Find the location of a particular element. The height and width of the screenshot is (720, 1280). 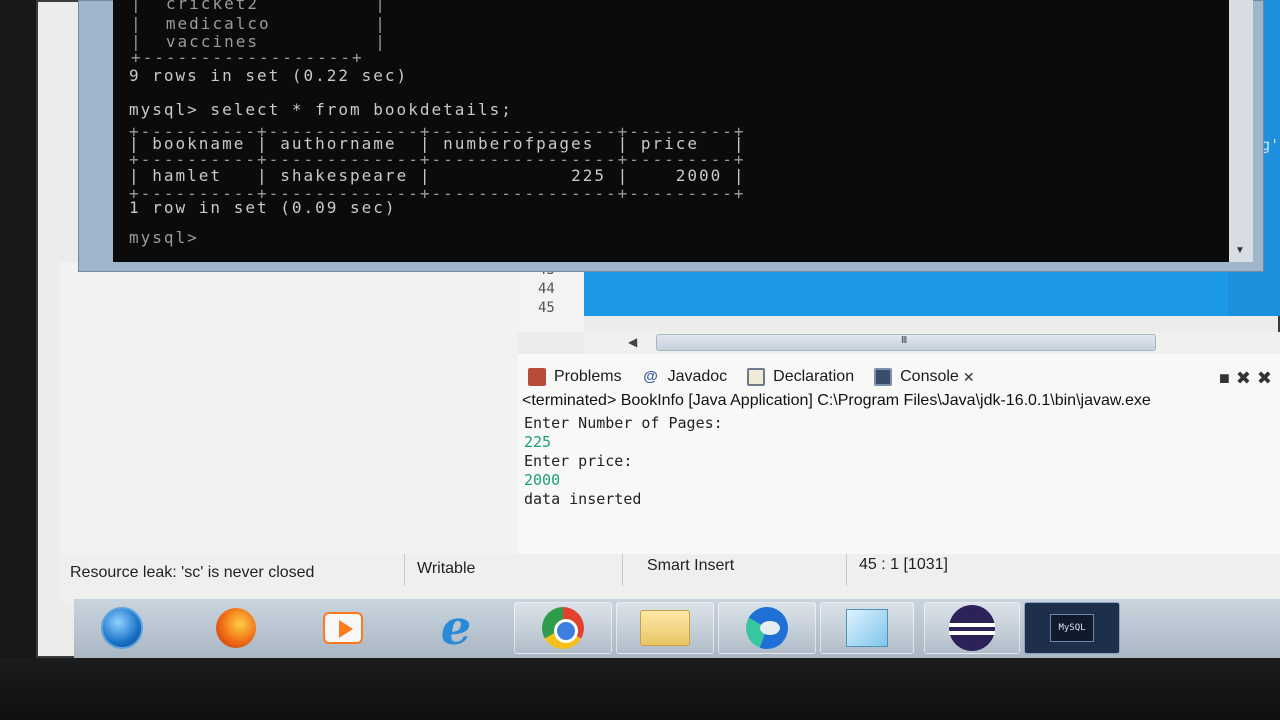

declaration-icon is located at coordinates (756, 377).